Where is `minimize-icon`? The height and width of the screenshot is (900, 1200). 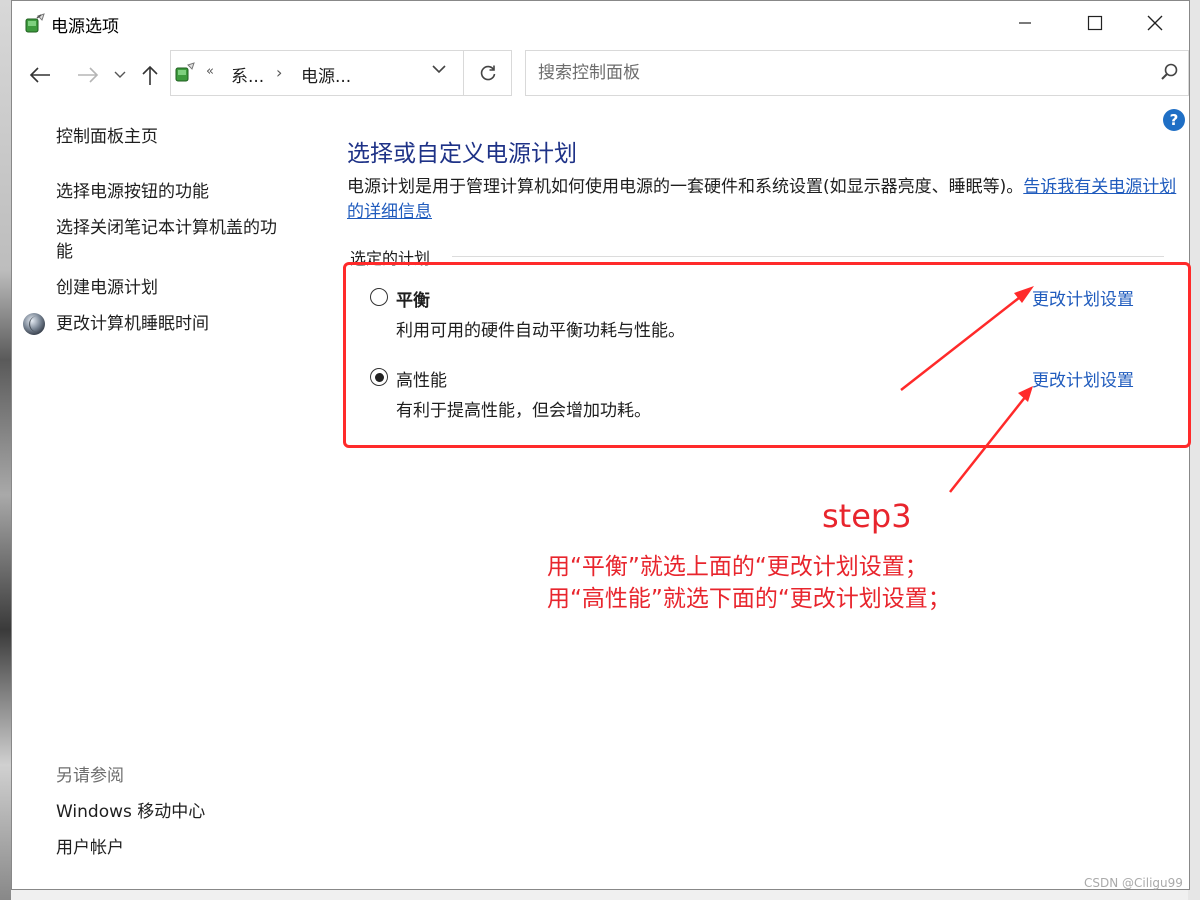 minimize-icon is located at coordinates (1025, 23).